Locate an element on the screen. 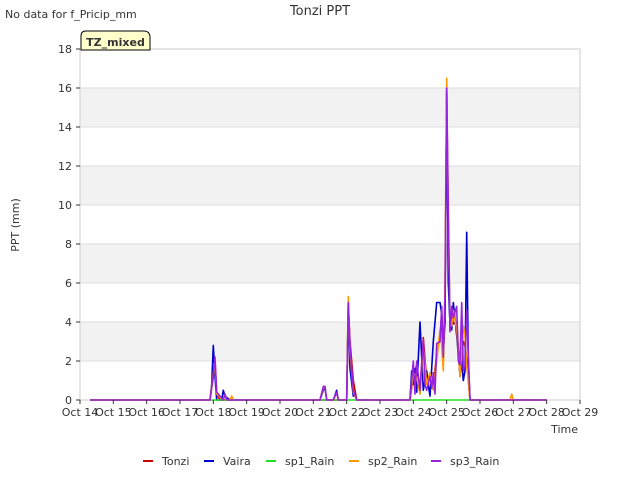  y-tick-label: 2 is located at coordinates (68, 361).